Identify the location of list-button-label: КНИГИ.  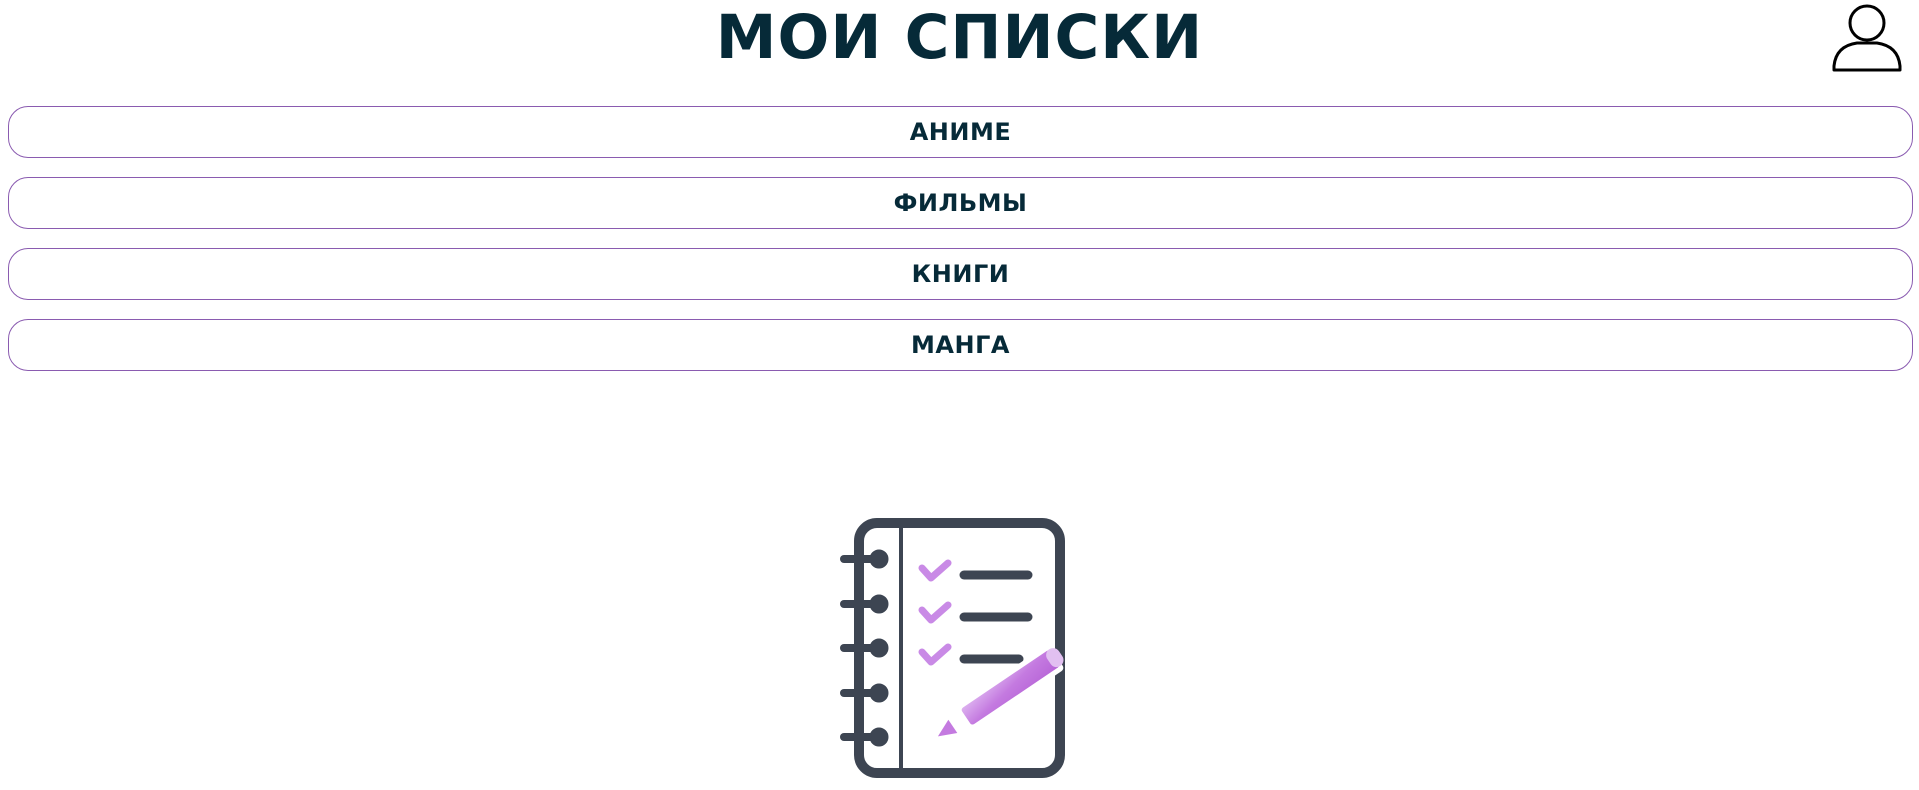
(960, 274).